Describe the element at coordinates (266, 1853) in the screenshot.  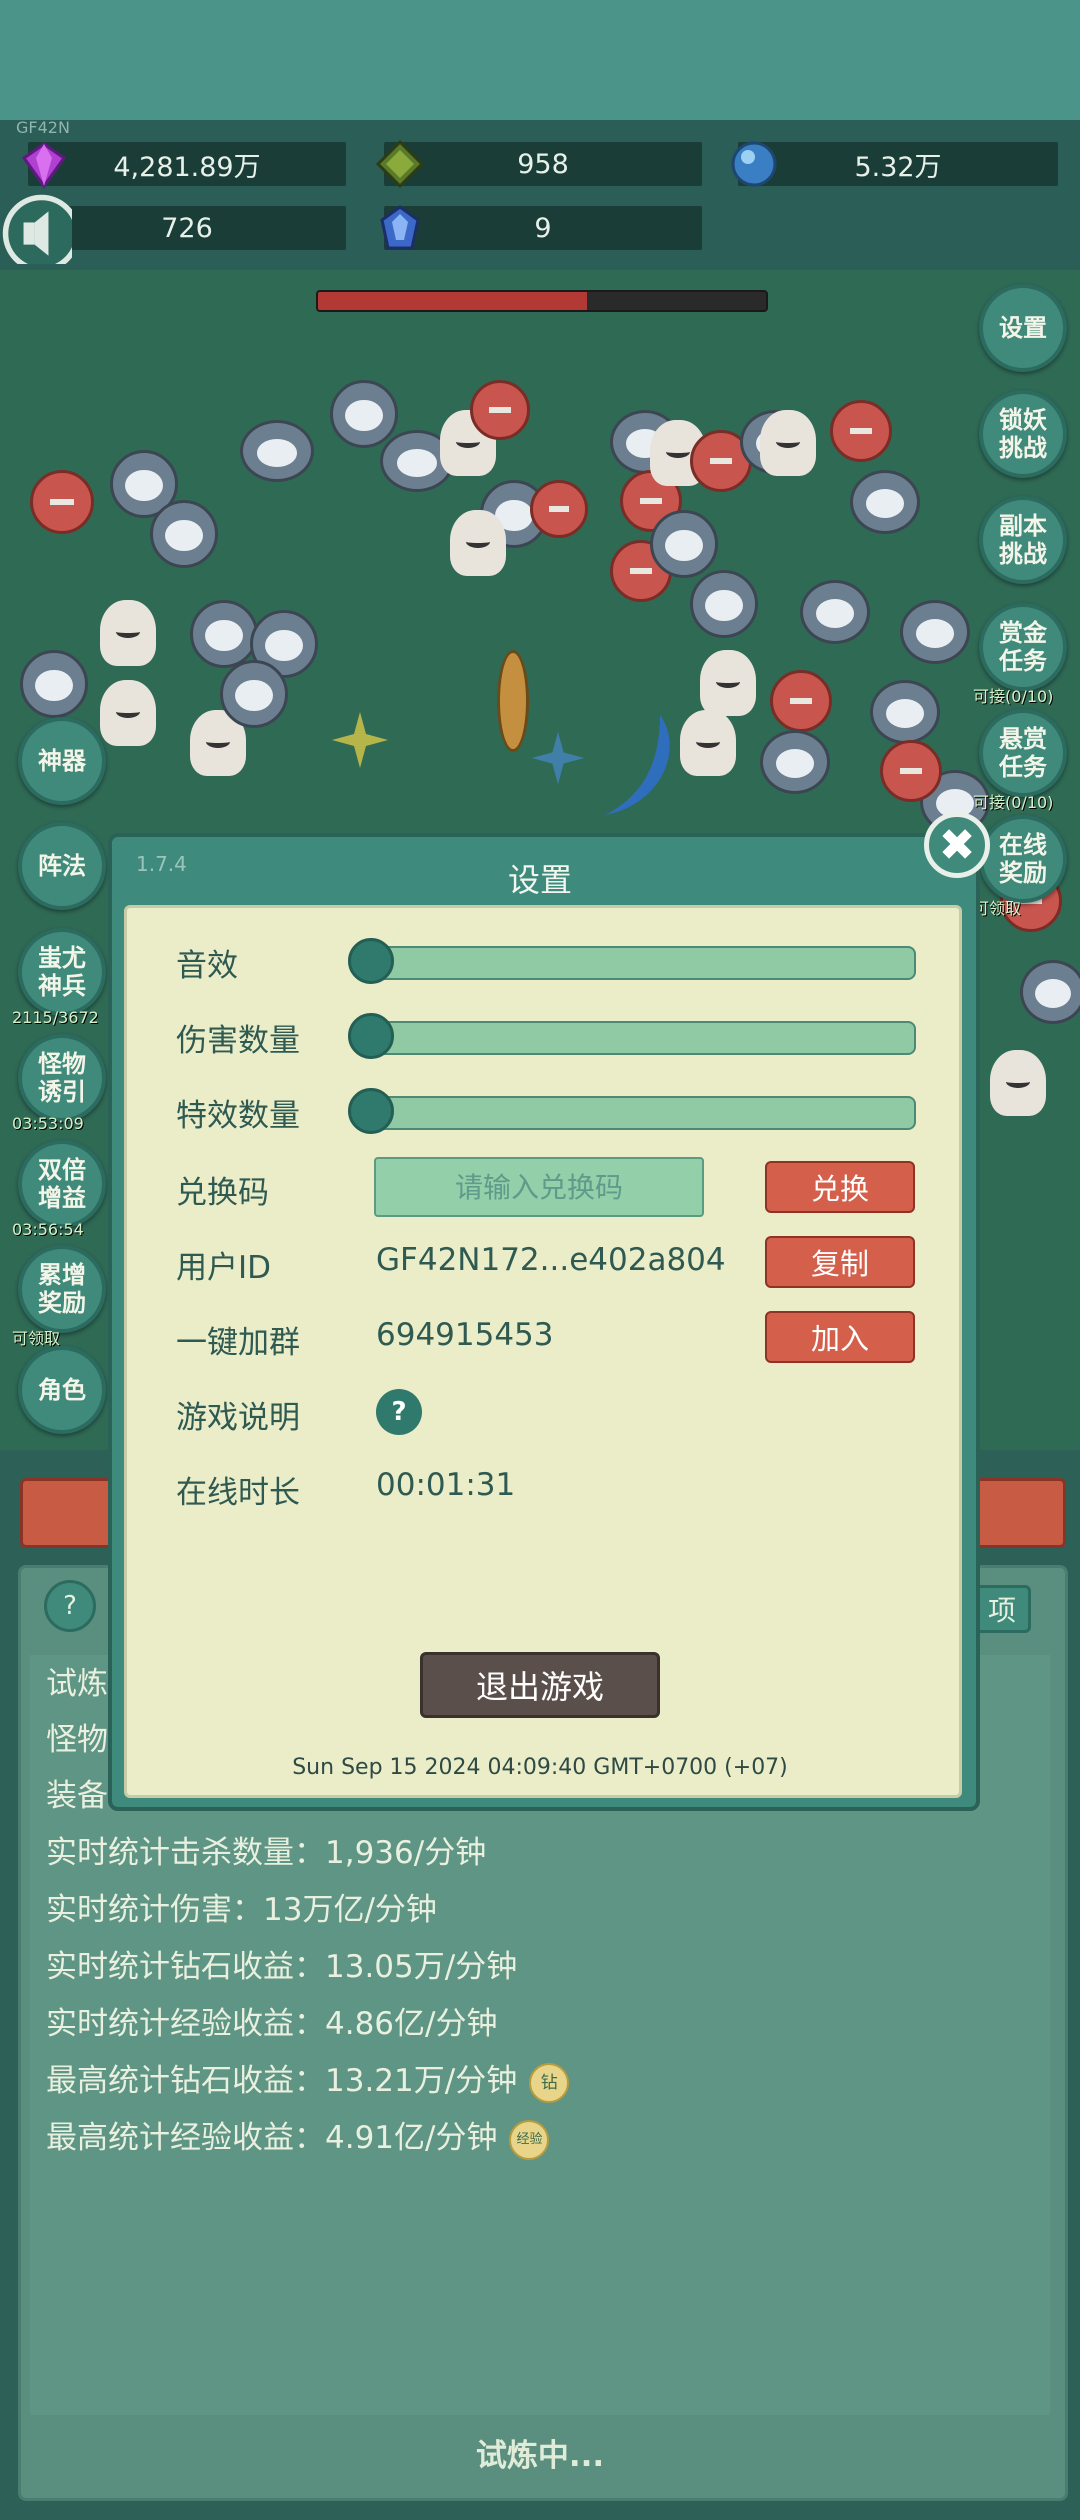
I see `stat-kills: 实时统计击杀数量：1,936/分钟` at that location.